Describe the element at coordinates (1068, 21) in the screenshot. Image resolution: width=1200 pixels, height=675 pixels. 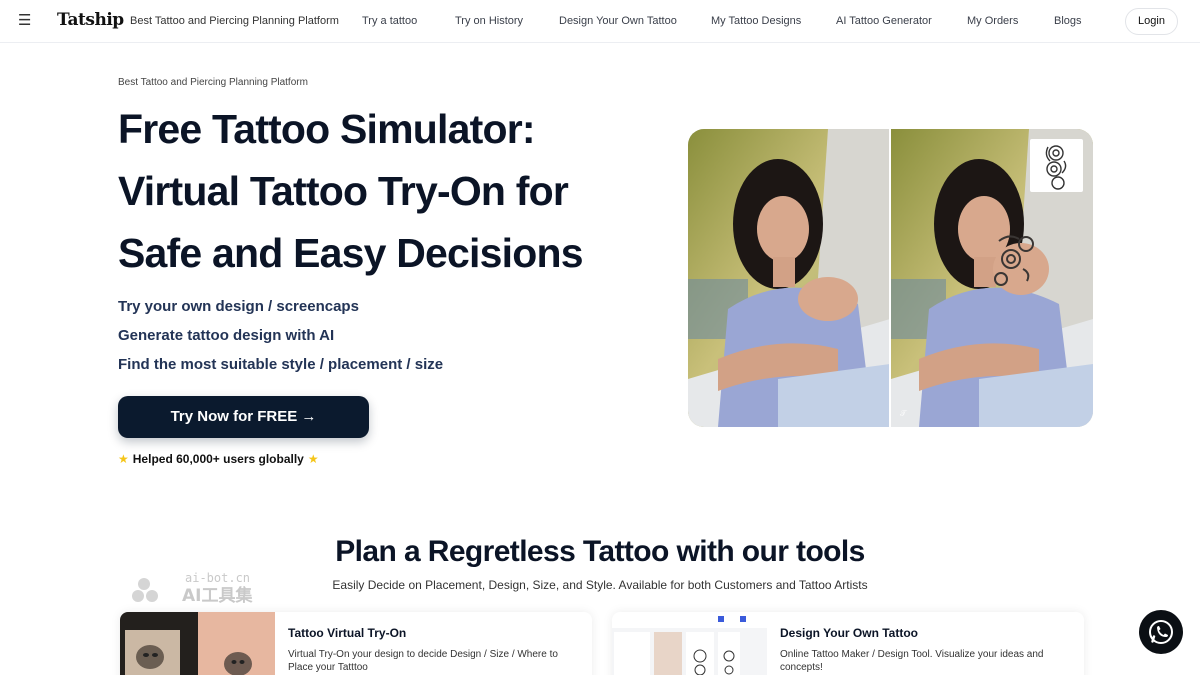
I see `nav-link-blogs: Blogs` at that location.